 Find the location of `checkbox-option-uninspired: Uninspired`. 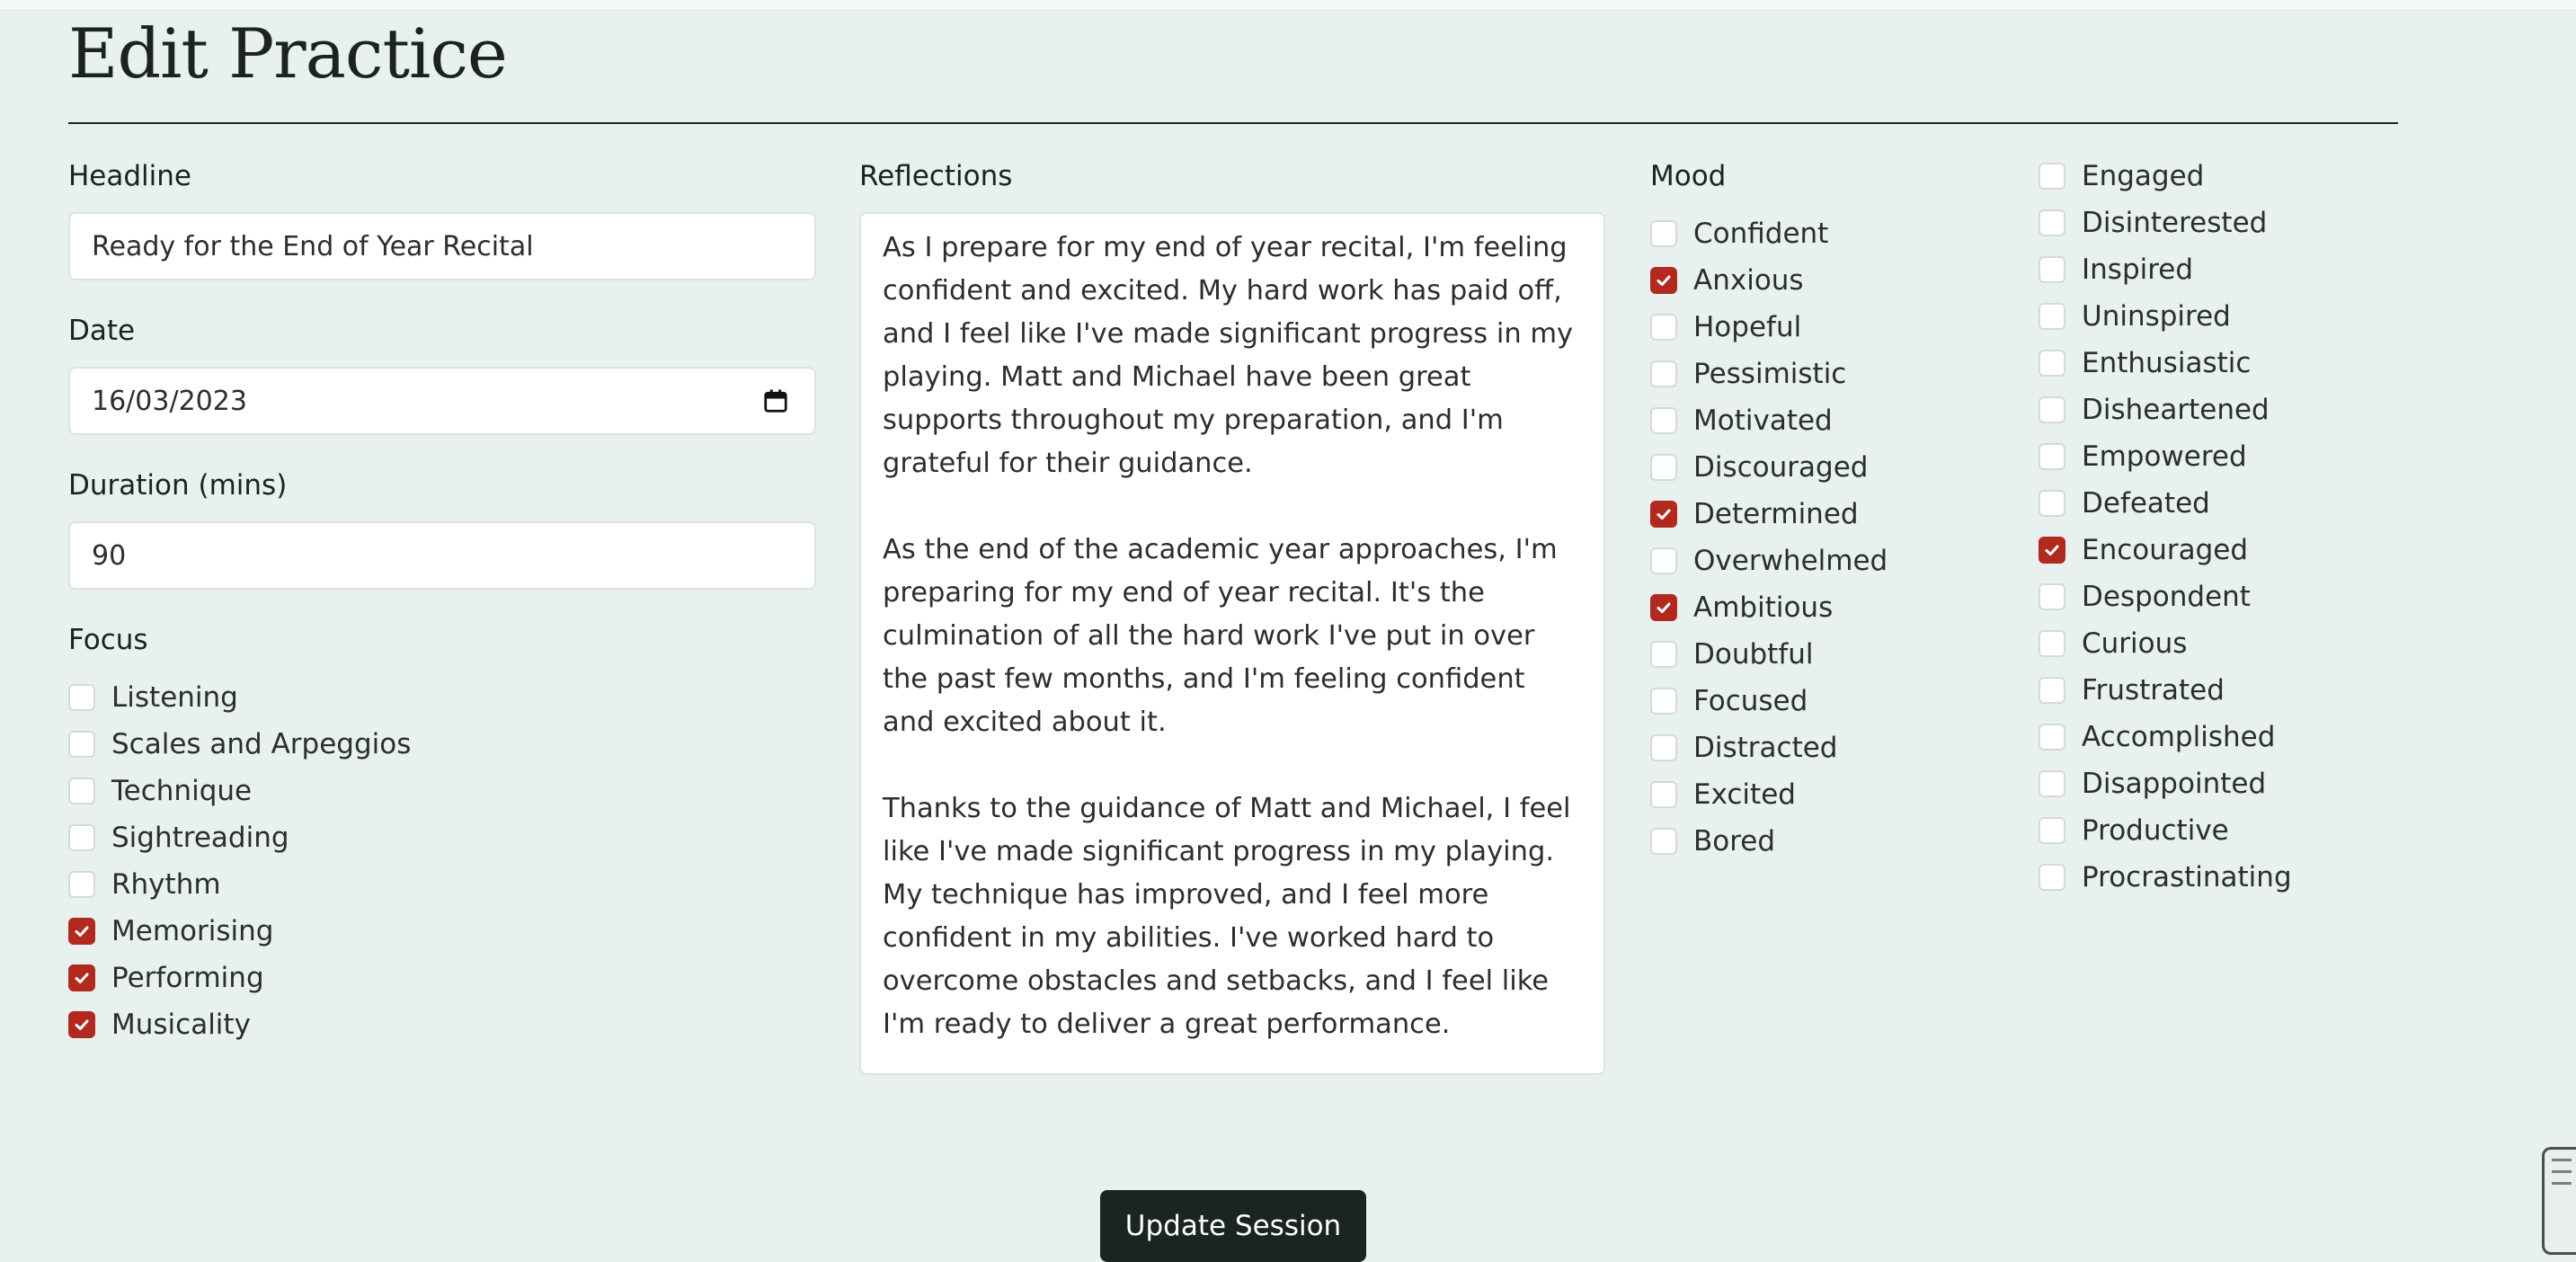

checkbox-option-uninspired: Uninspired is located at coordinates (2165, 316).